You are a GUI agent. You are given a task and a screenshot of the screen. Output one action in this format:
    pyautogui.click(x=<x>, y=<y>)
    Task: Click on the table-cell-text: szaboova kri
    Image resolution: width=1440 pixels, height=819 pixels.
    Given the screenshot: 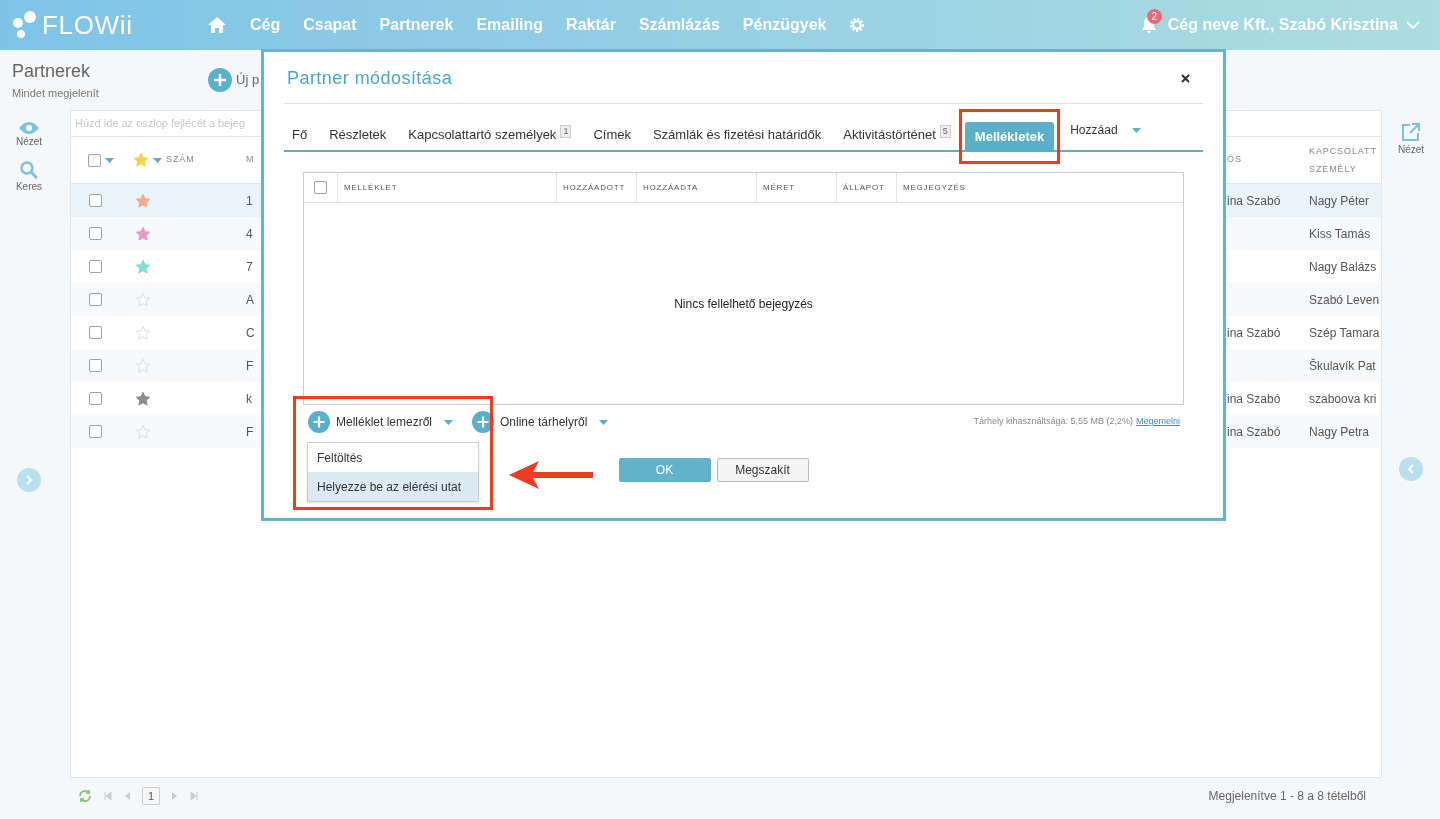 What is the action you would take?
    pyautogui.click(x=1343, y=399)
    